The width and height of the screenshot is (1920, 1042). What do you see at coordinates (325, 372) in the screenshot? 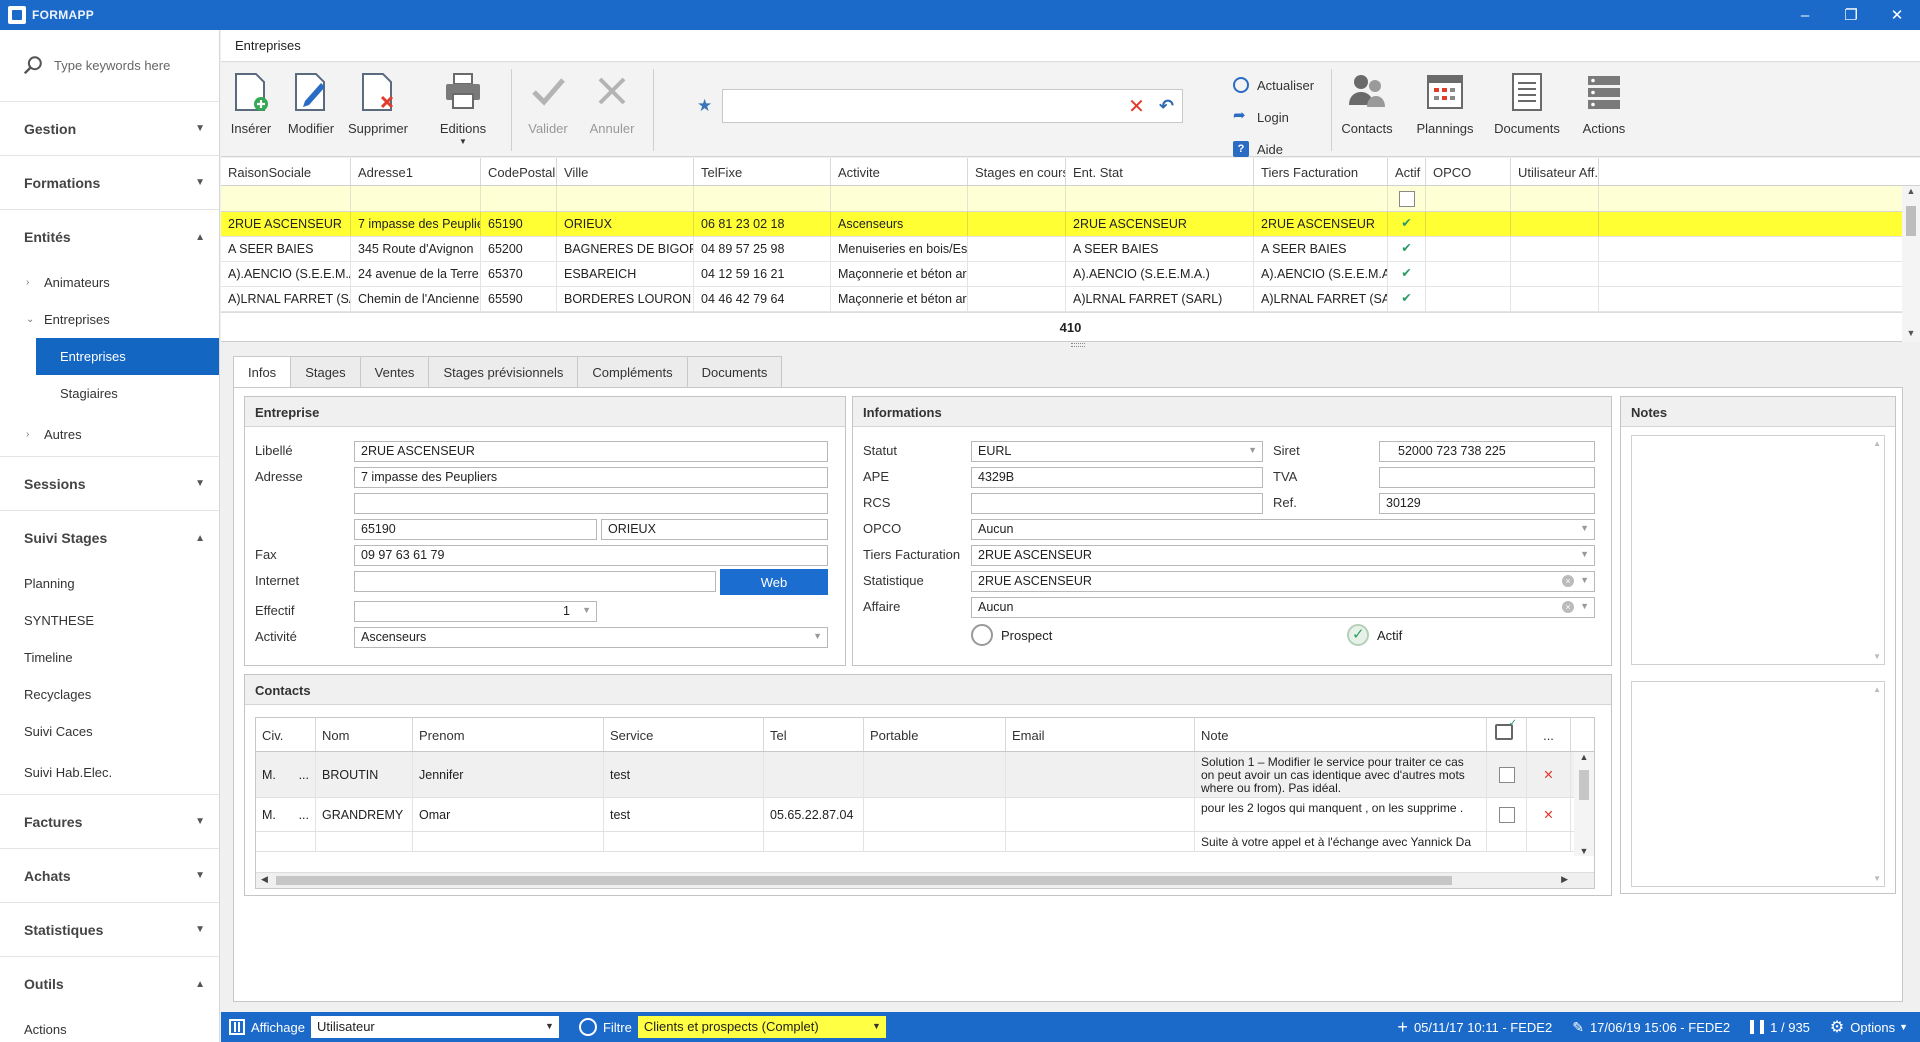
I see `tab-stages: Stages` at bounding box center [325, 372].